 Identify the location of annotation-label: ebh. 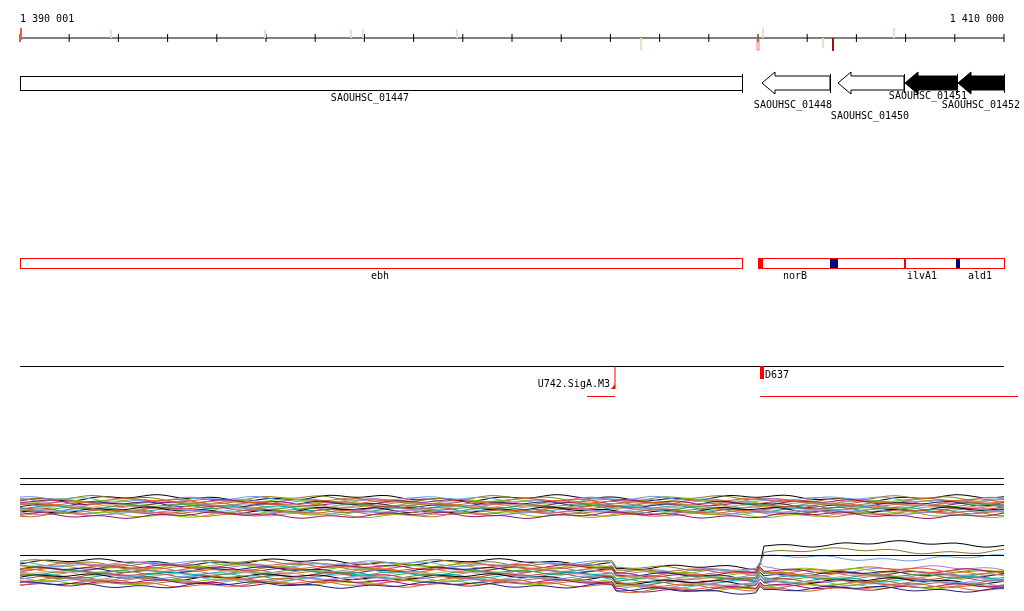
(380, 275).